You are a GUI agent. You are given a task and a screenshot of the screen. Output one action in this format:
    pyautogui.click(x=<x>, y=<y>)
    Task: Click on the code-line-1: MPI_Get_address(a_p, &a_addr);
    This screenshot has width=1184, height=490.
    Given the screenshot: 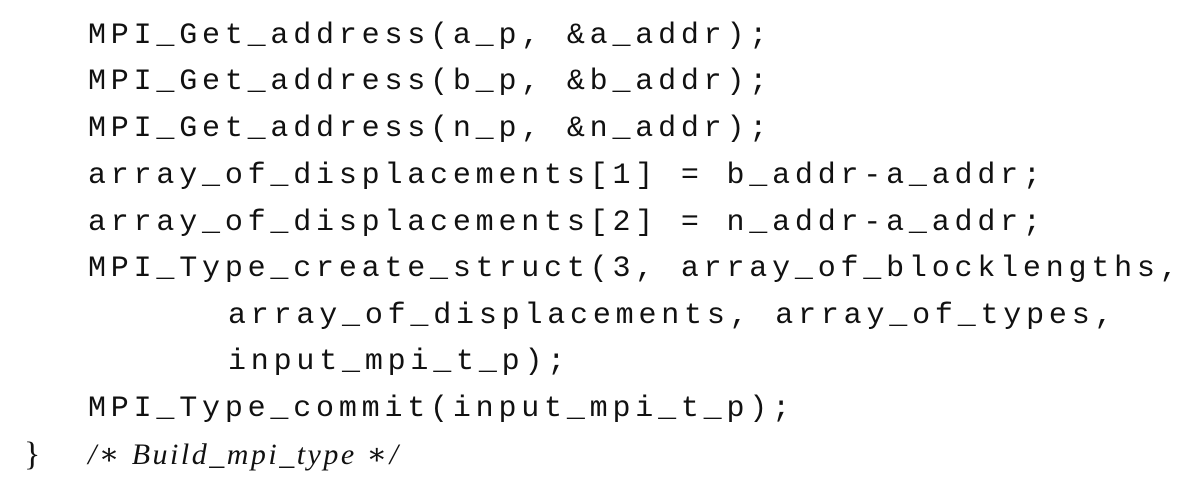 What is the action you would take?
    pyautogui.click(x=430, y=36)
    